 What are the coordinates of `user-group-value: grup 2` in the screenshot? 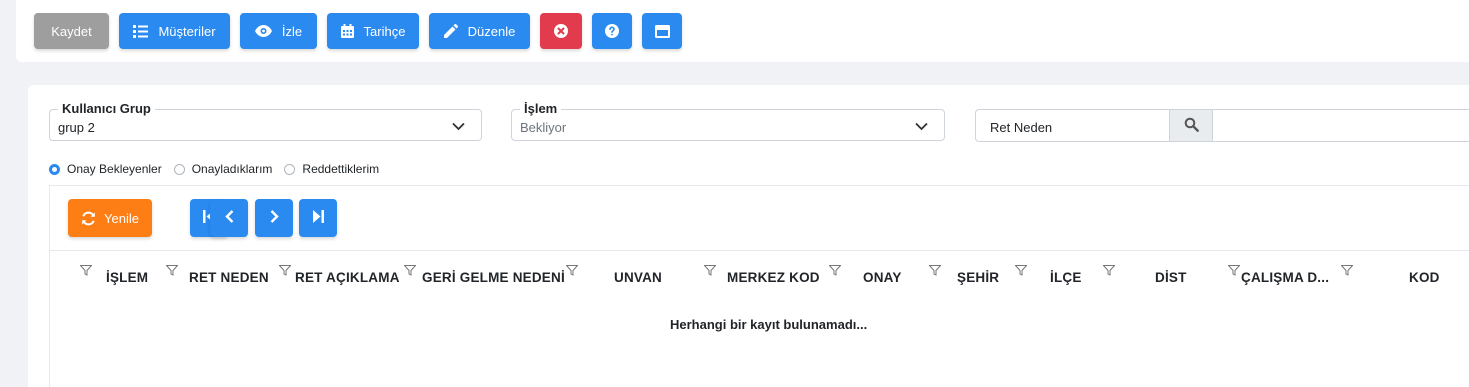 It's located at (76, 127).